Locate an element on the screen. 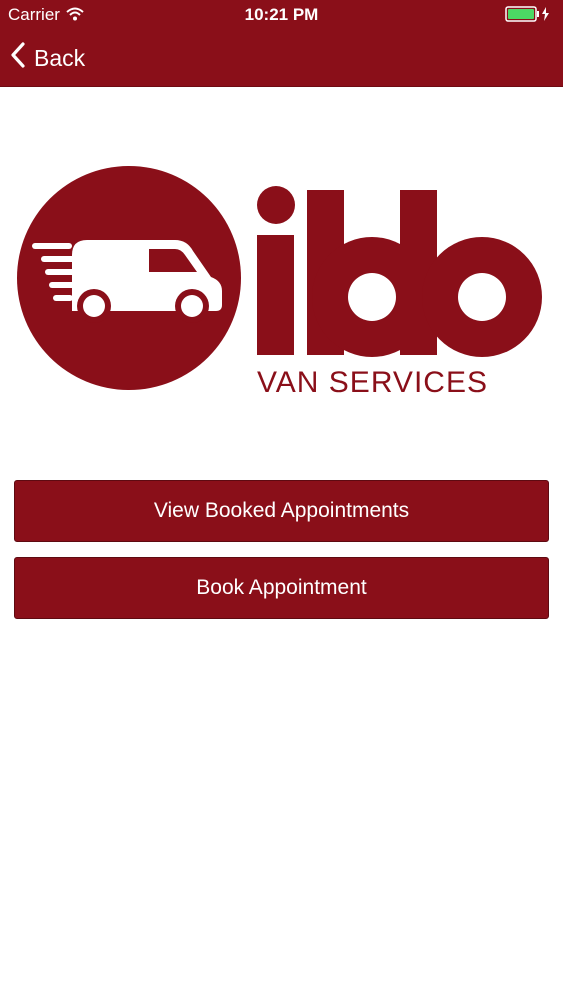 The image size is (563, 1000). back-label: Back is located at coordinates (60, 57).